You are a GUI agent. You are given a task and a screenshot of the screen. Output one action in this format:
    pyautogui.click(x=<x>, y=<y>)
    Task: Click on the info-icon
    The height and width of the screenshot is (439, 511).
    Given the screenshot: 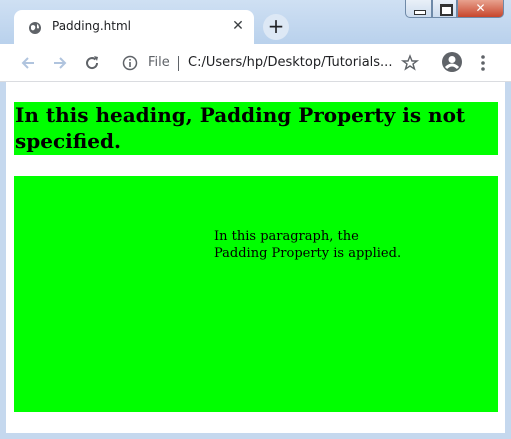 What is the action you would take?
    pyautogui.click(x=130, y=63)
    